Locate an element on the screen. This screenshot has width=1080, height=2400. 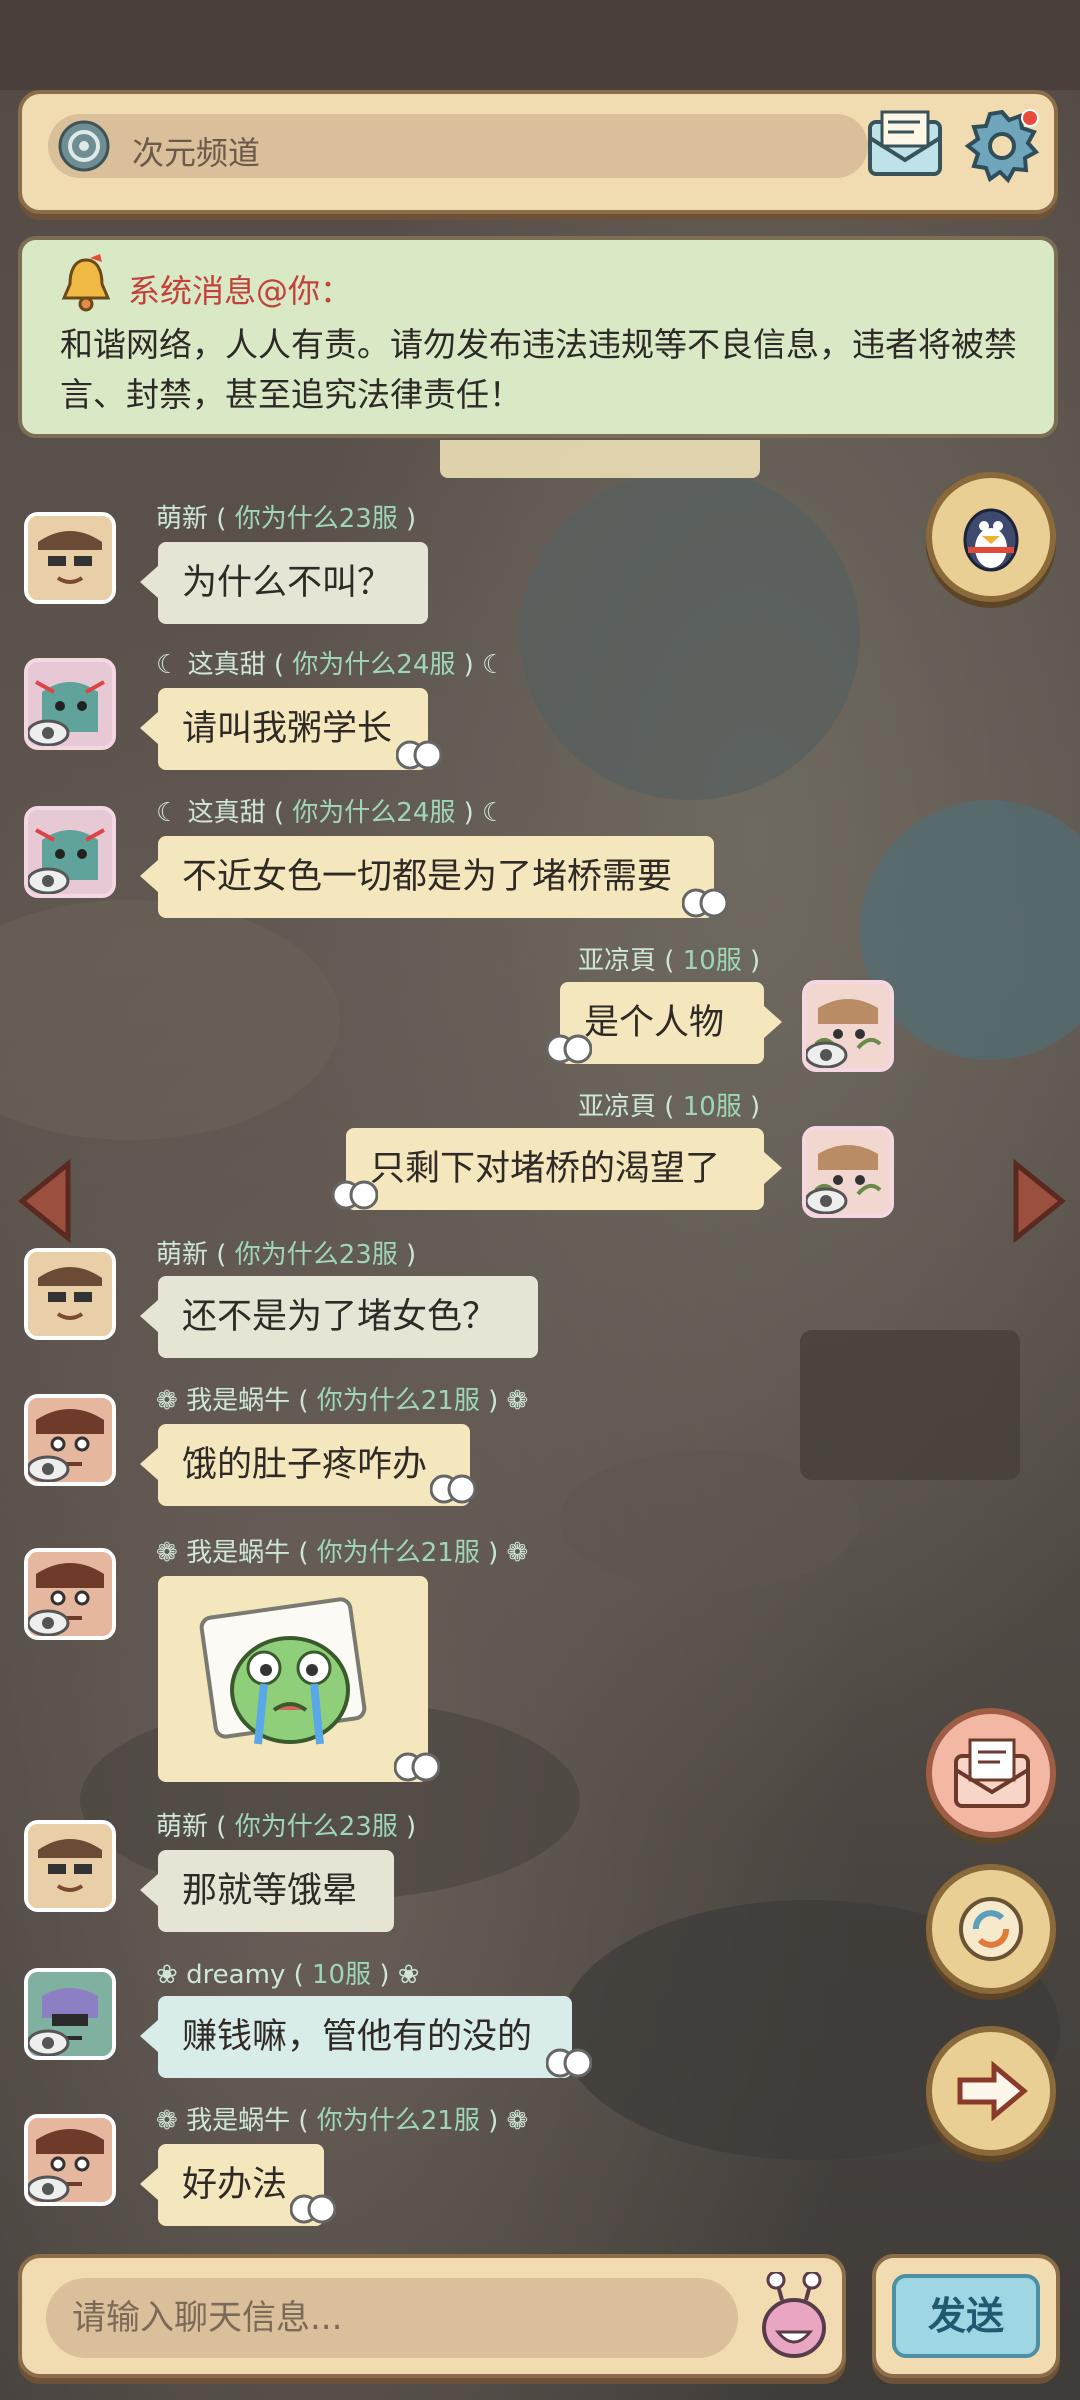
qq-share-button is located at coordinates (991, 537).